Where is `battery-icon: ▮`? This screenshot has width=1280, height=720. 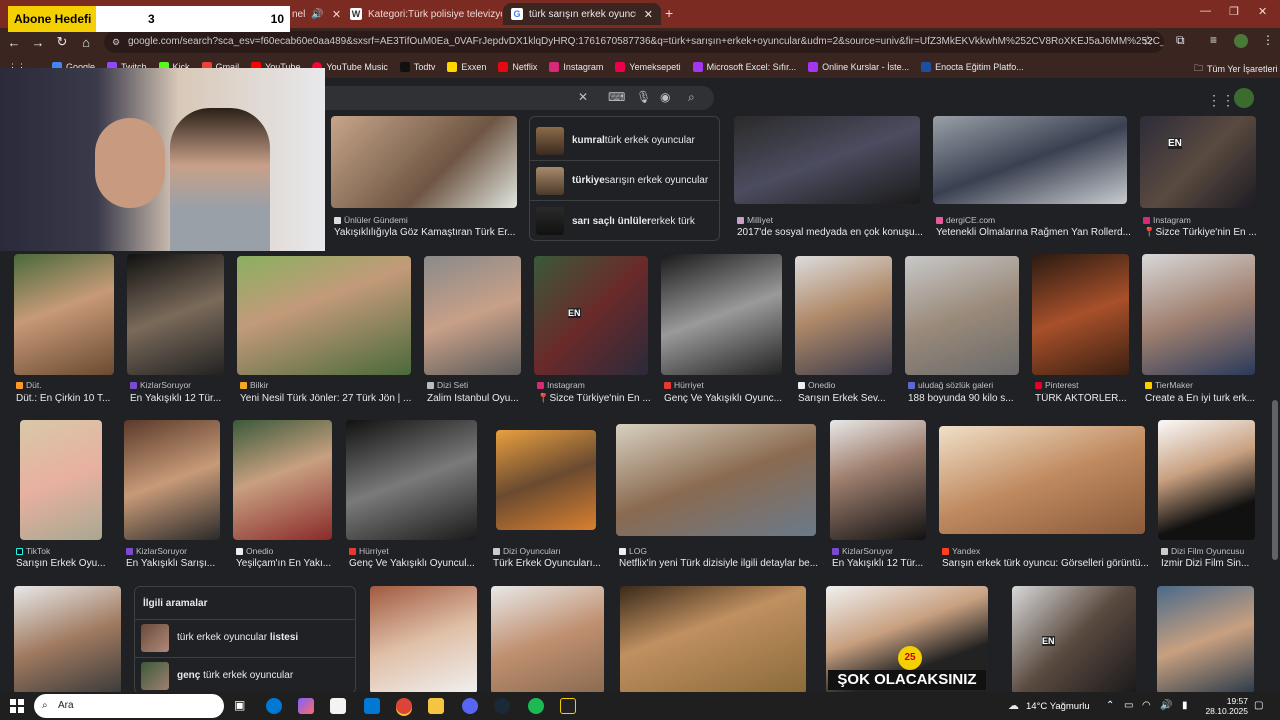 battery-icon: ▮ is located at coordinates (1185, 705).